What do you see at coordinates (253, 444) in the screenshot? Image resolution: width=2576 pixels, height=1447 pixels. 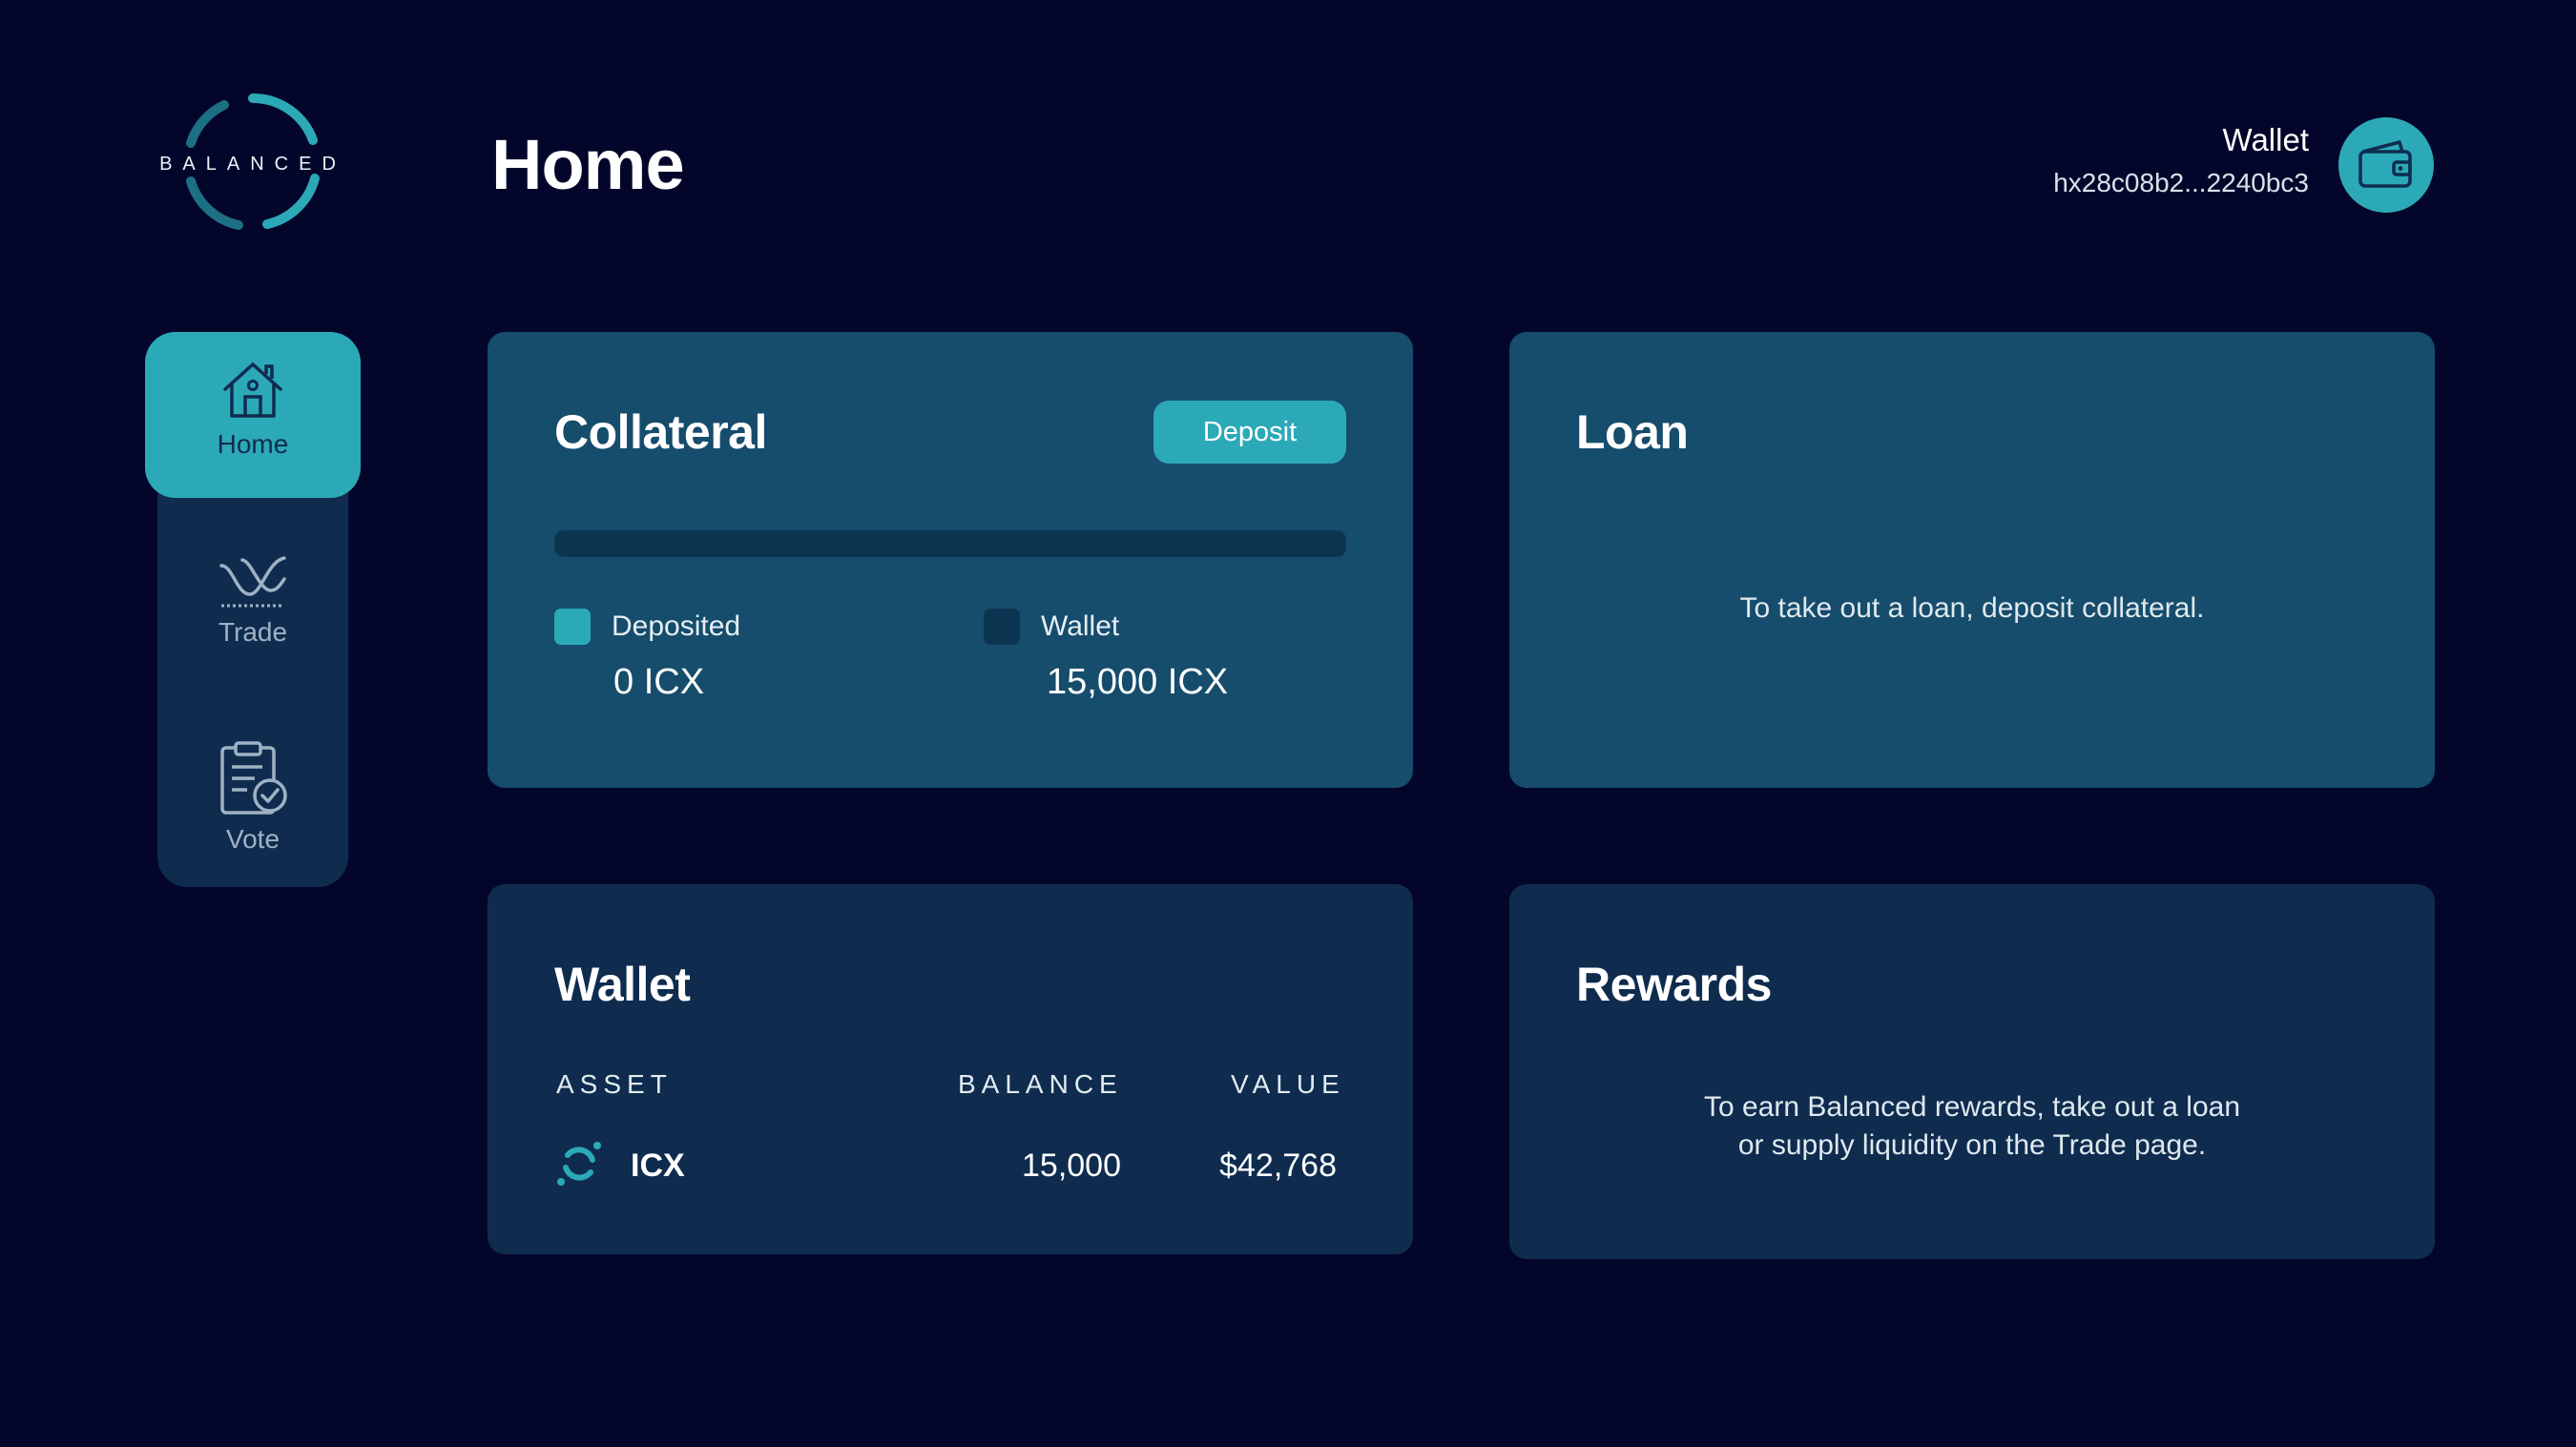 I see `sidebar-item-label: Home` at bounding box center [253, 444].